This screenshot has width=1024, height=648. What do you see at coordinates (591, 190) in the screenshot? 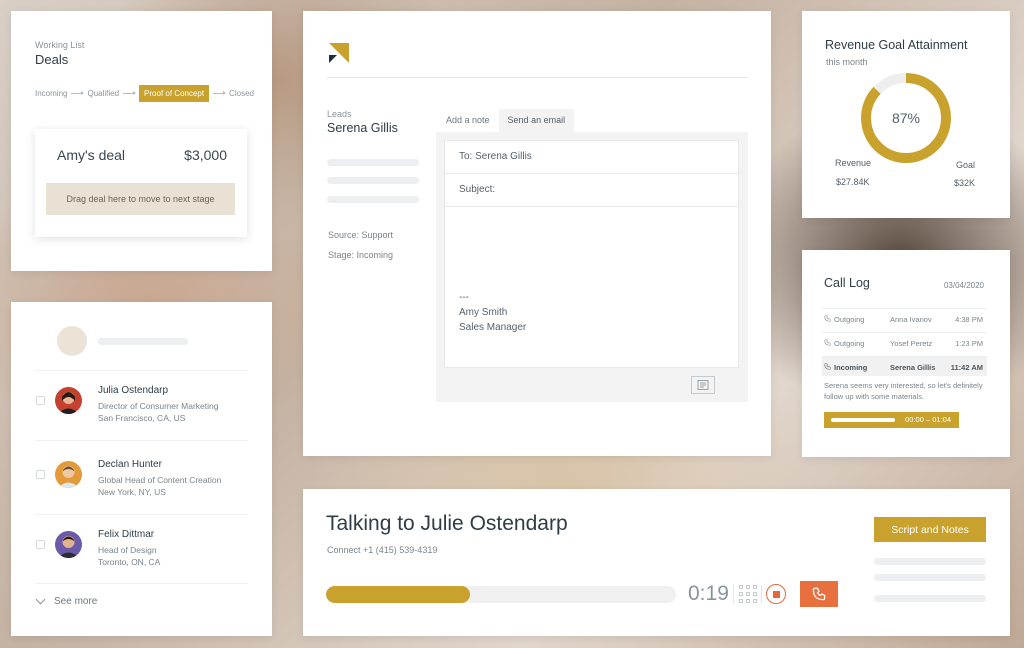
I see `subject-field: Subject:` at bounding box center [591, 190].